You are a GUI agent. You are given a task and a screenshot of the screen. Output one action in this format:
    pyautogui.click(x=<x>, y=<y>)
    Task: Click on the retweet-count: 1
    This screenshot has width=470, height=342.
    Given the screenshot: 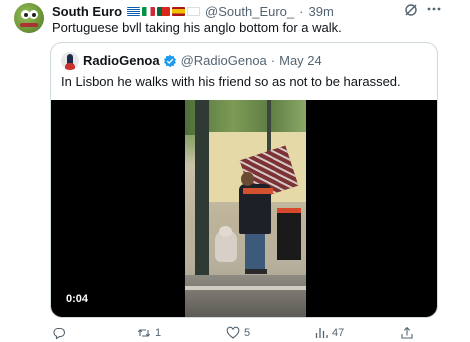 What is the action you would take?
    pyautogui.click(x=158, y=333)
    